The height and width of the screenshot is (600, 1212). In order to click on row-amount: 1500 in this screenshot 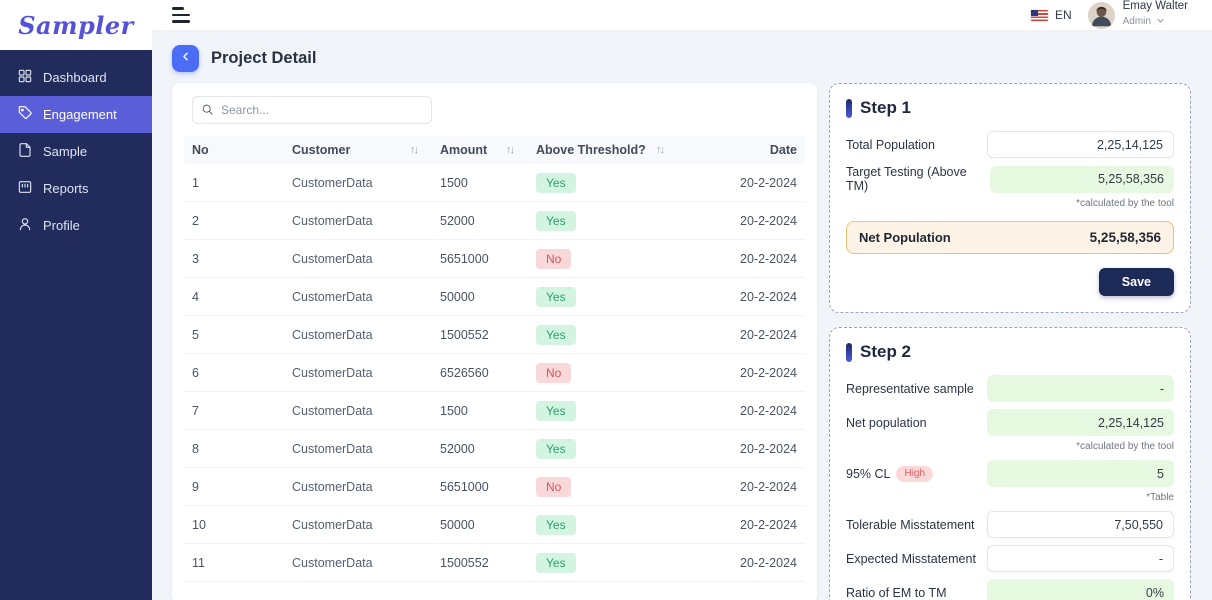, I will do `click(454, 410)`.